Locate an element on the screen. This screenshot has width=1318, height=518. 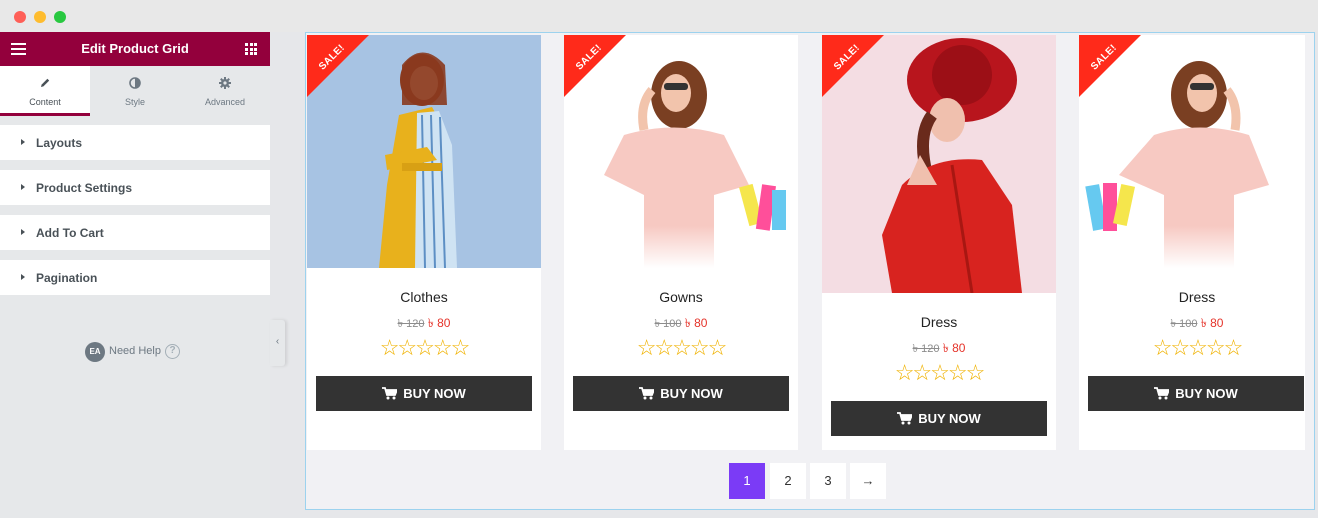
product-card: SALE! Clothes ৳ 120 ৳ 80 ☆☆☆☆☆ BUY NOW is located at coordinates (424, 242).